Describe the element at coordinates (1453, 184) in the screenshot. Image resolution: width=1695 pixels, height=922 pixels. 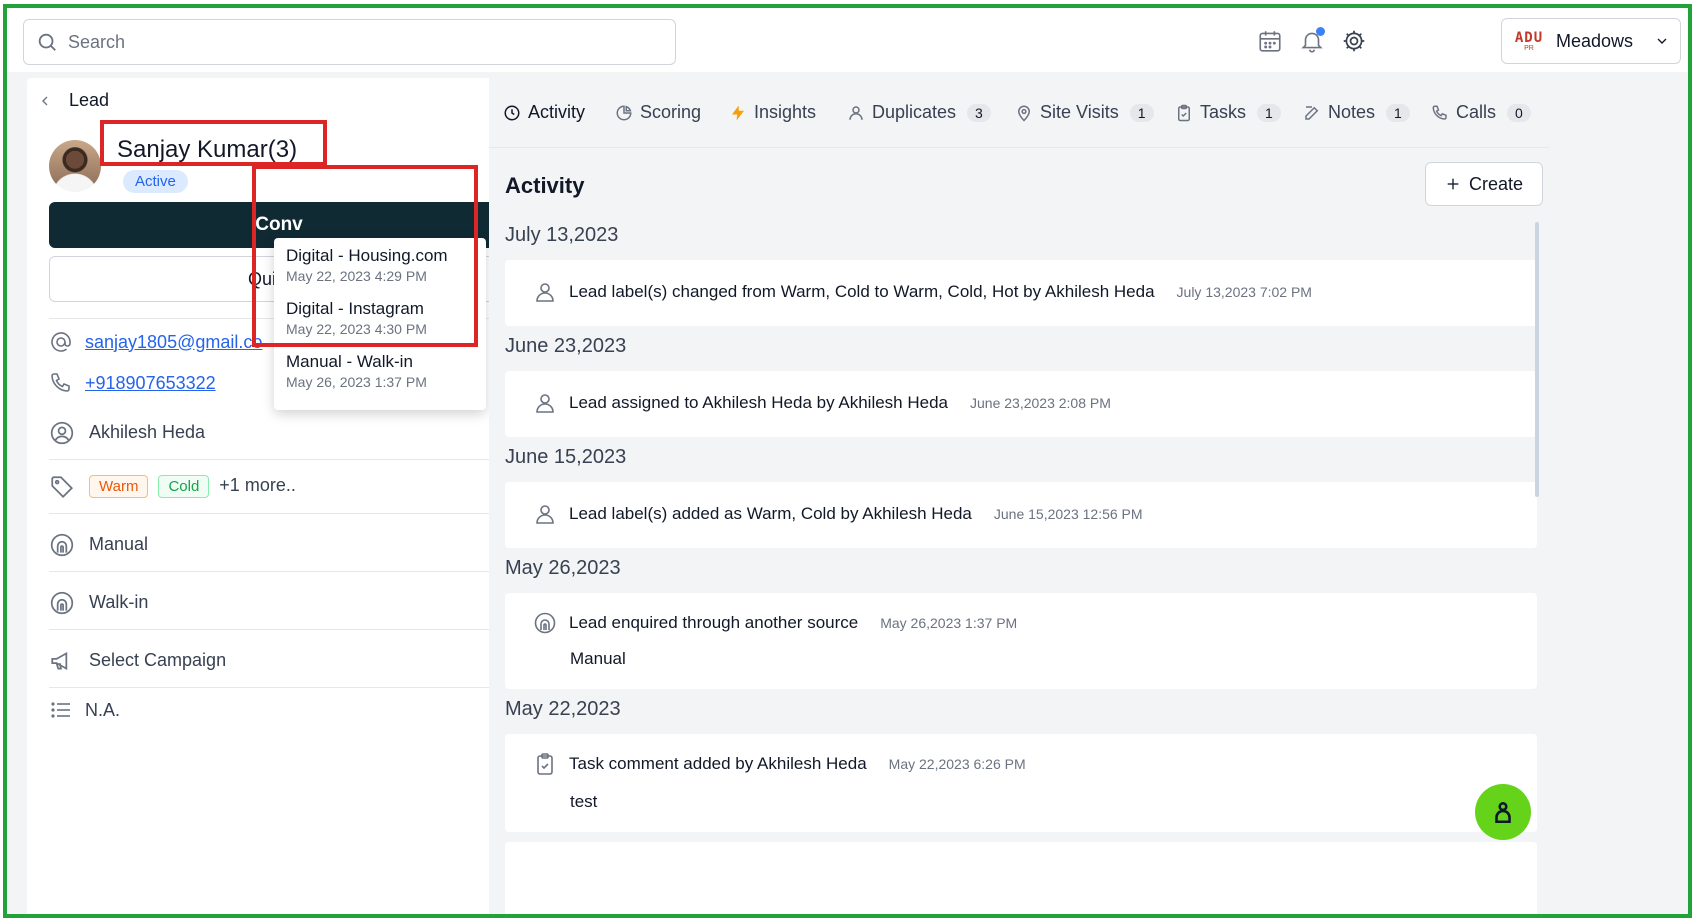
I see `plus-icon` at that location.